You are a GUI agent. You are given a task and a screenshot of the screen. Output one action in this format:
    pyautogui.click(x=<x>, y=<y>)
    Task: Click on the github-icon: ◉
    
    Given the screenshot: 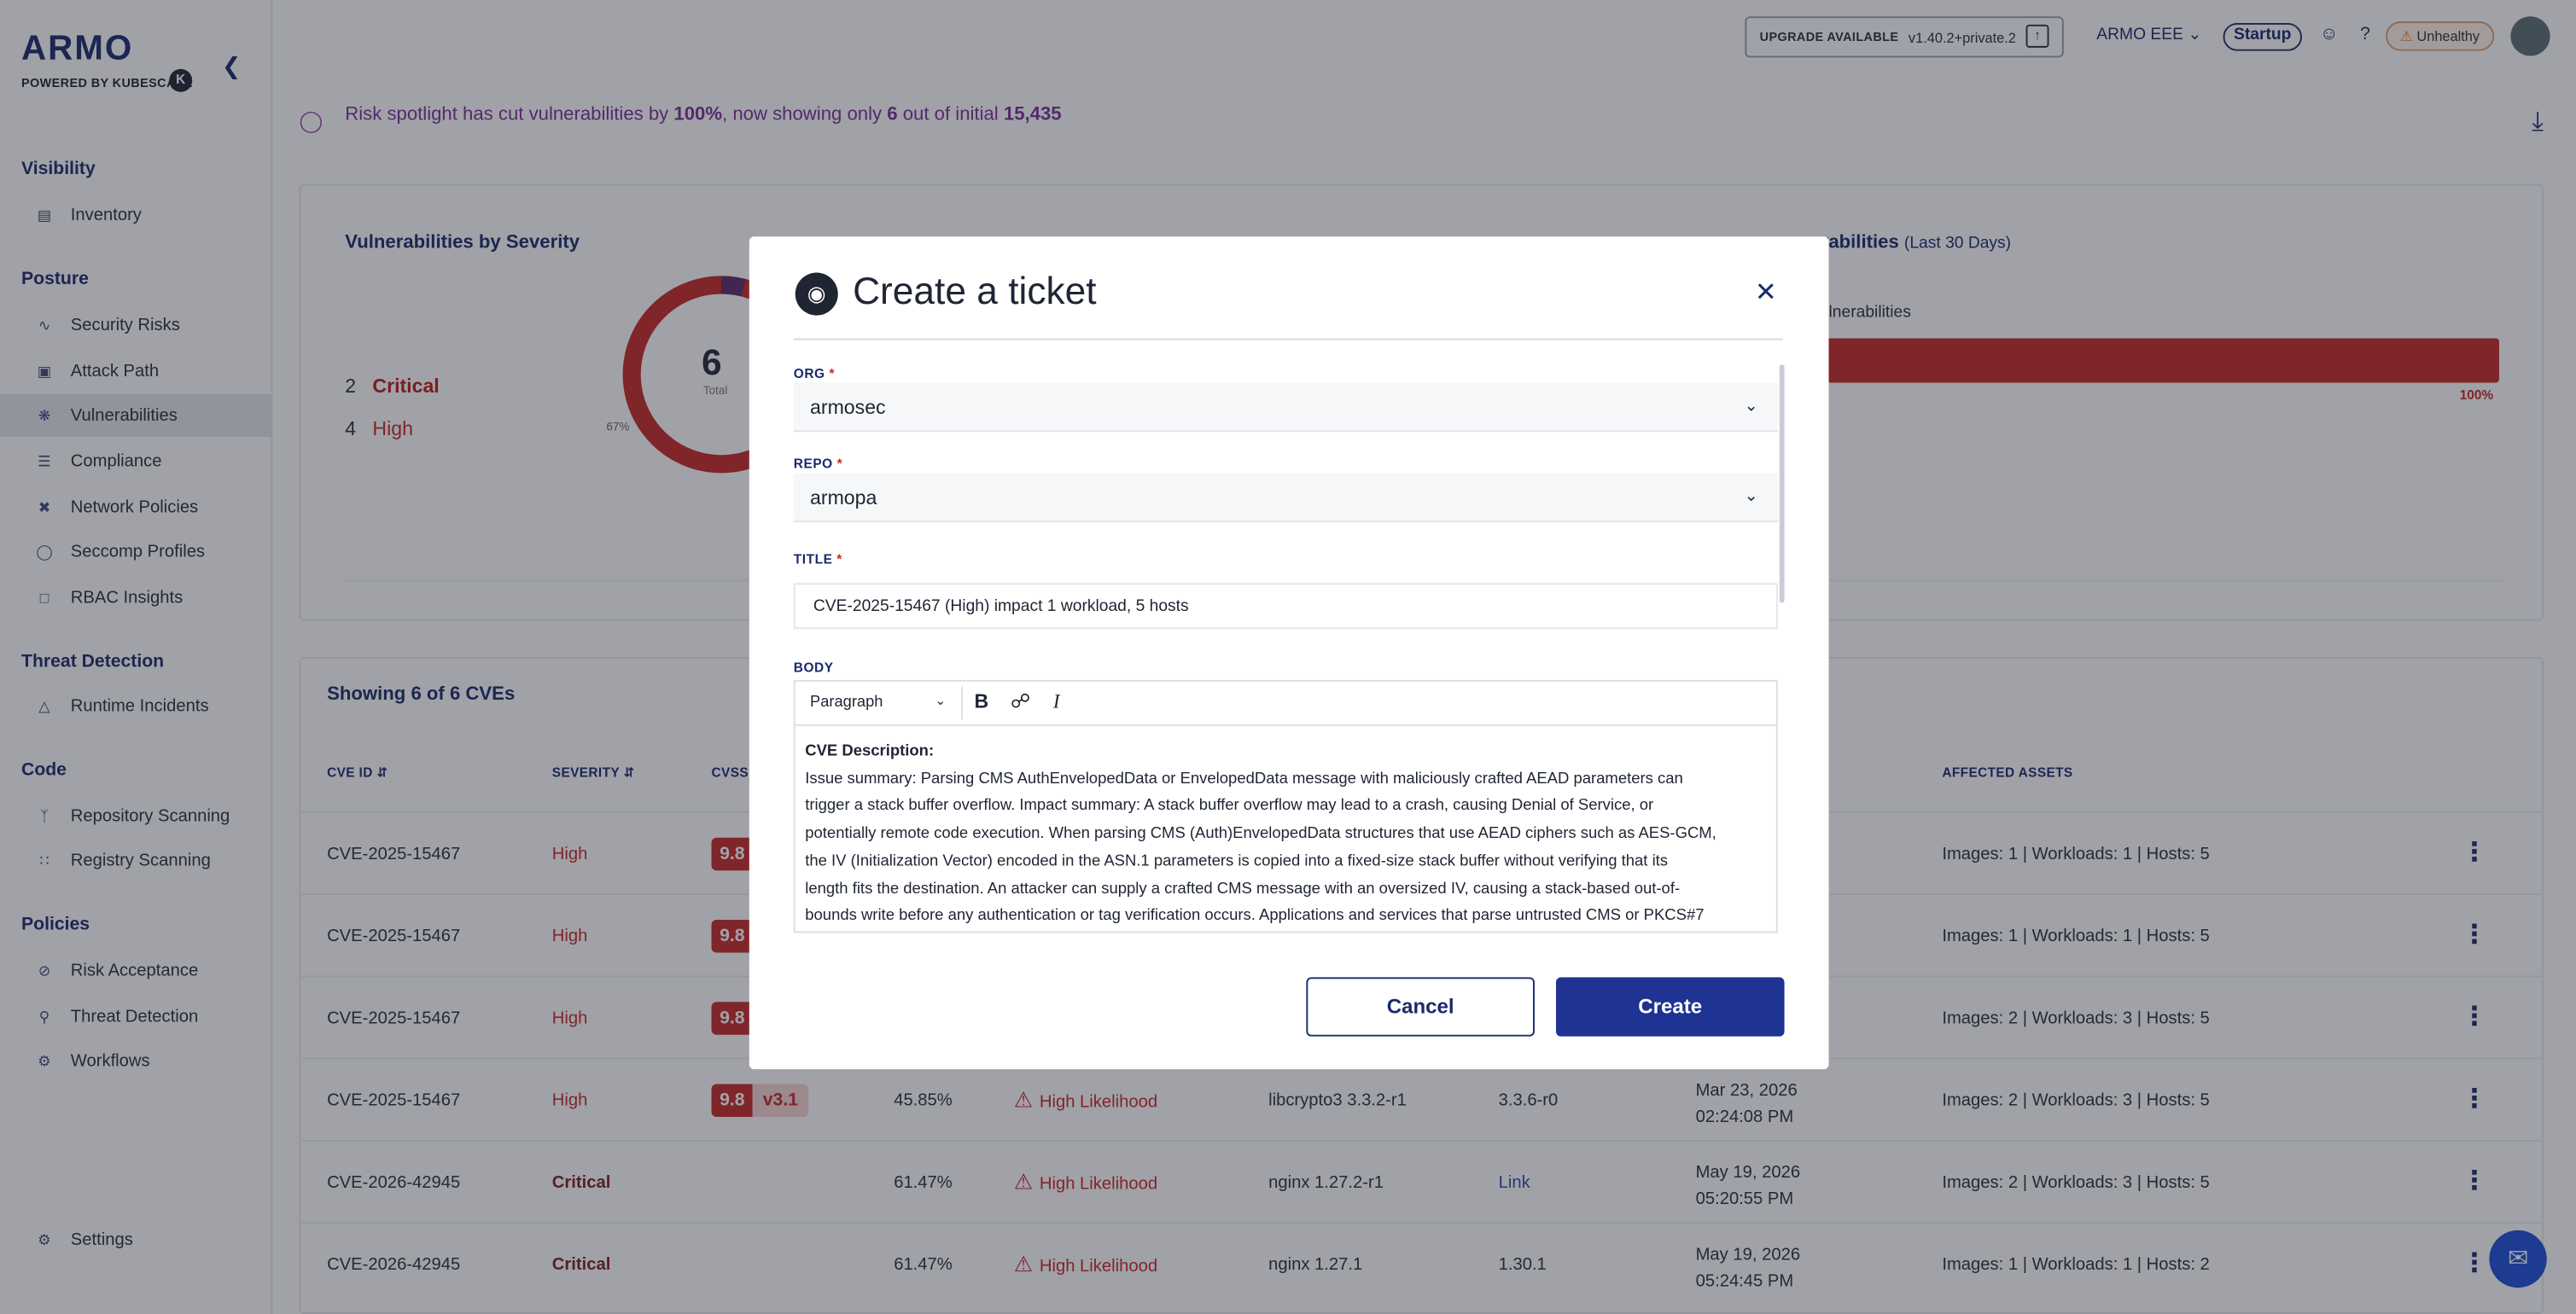 What is the action you would take?
    pyautogui.click(x=816, y=294)
    